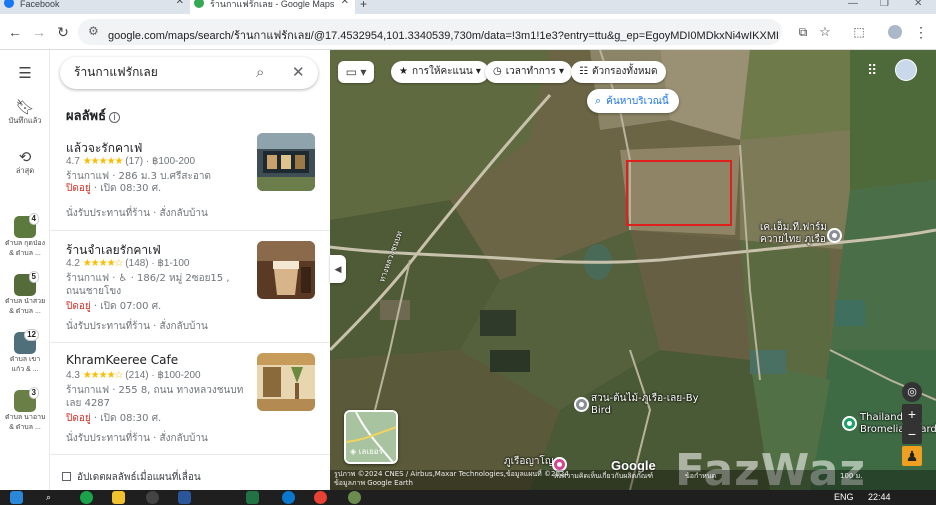  Describe the element at coordinates (645, 398) in the screenshot. I see `poi-name: สวน-ต้นไม้-ภูเรือ-เลย-By` at that location.